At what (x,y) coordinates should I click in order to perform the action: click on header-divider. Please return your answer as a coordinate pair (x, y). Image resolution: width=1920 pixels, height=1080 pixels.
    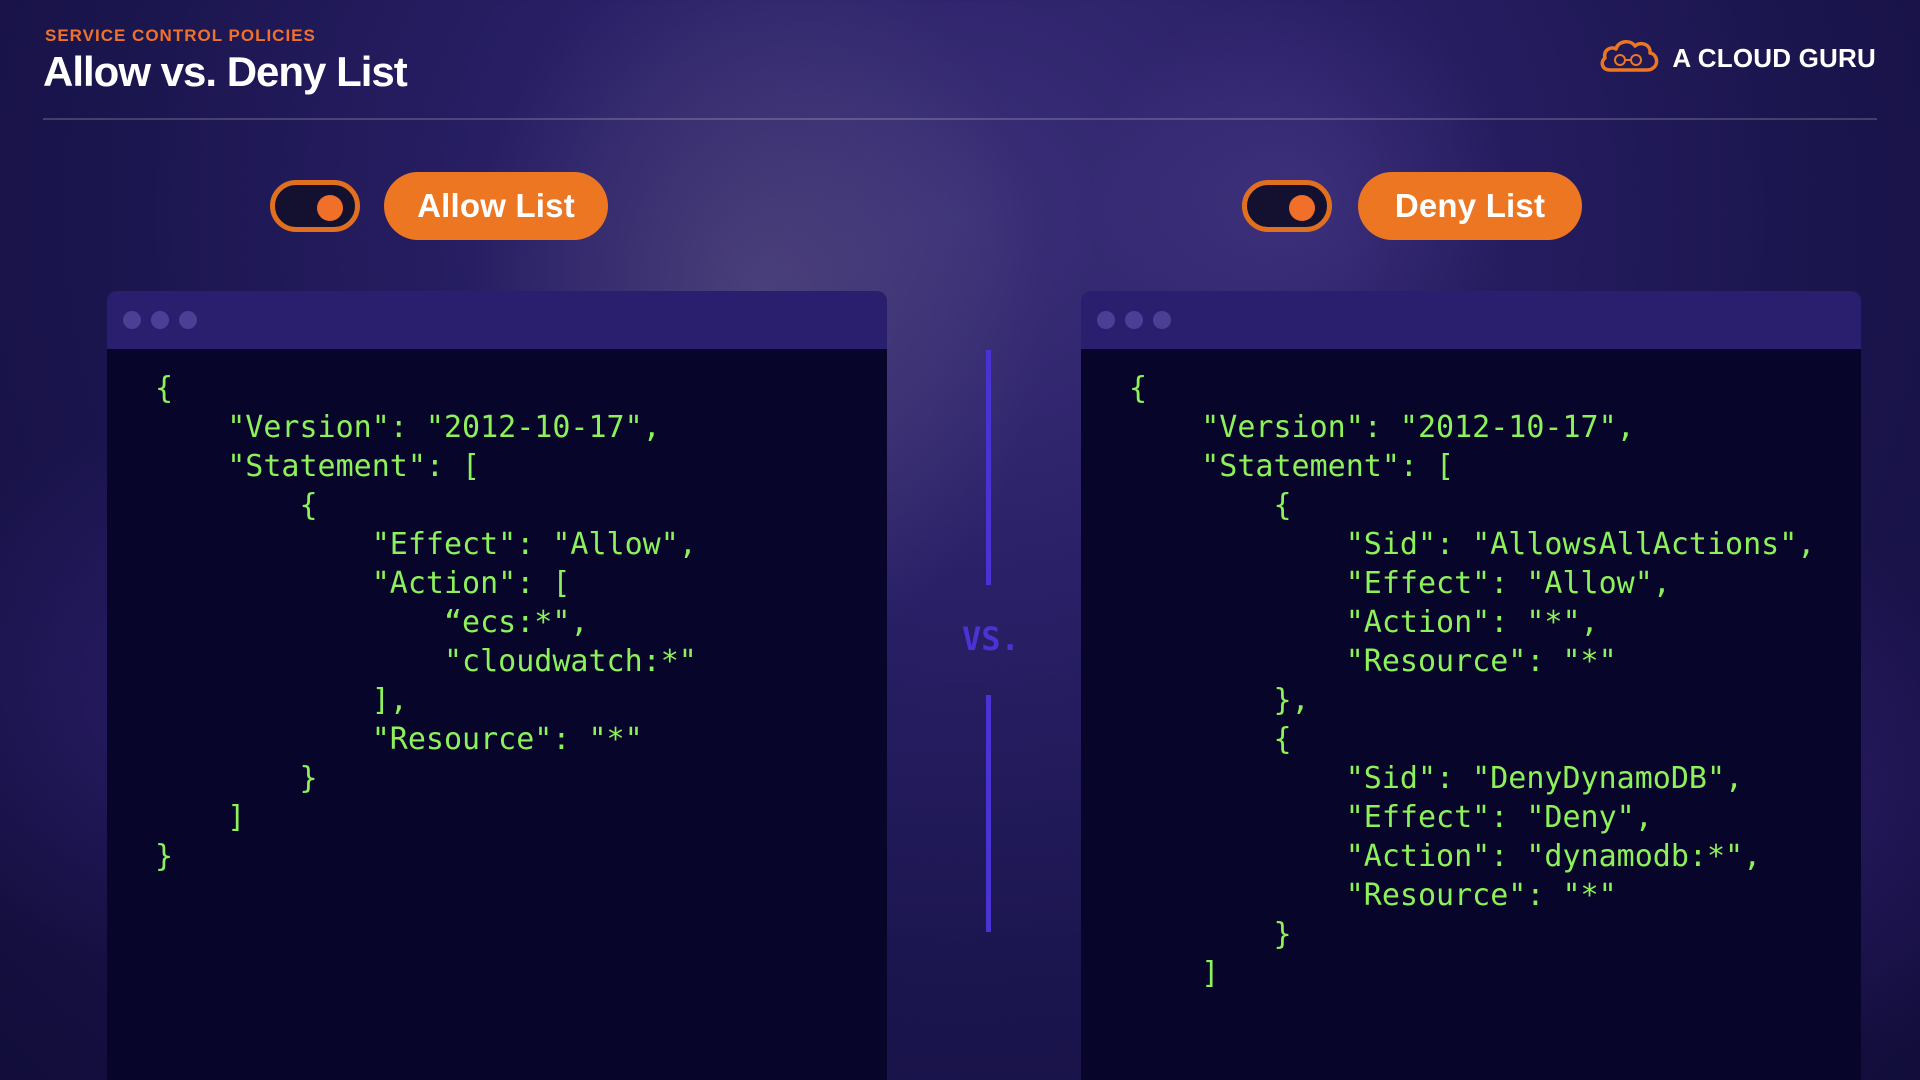
    Looking at the image, I should click on (960, 119).